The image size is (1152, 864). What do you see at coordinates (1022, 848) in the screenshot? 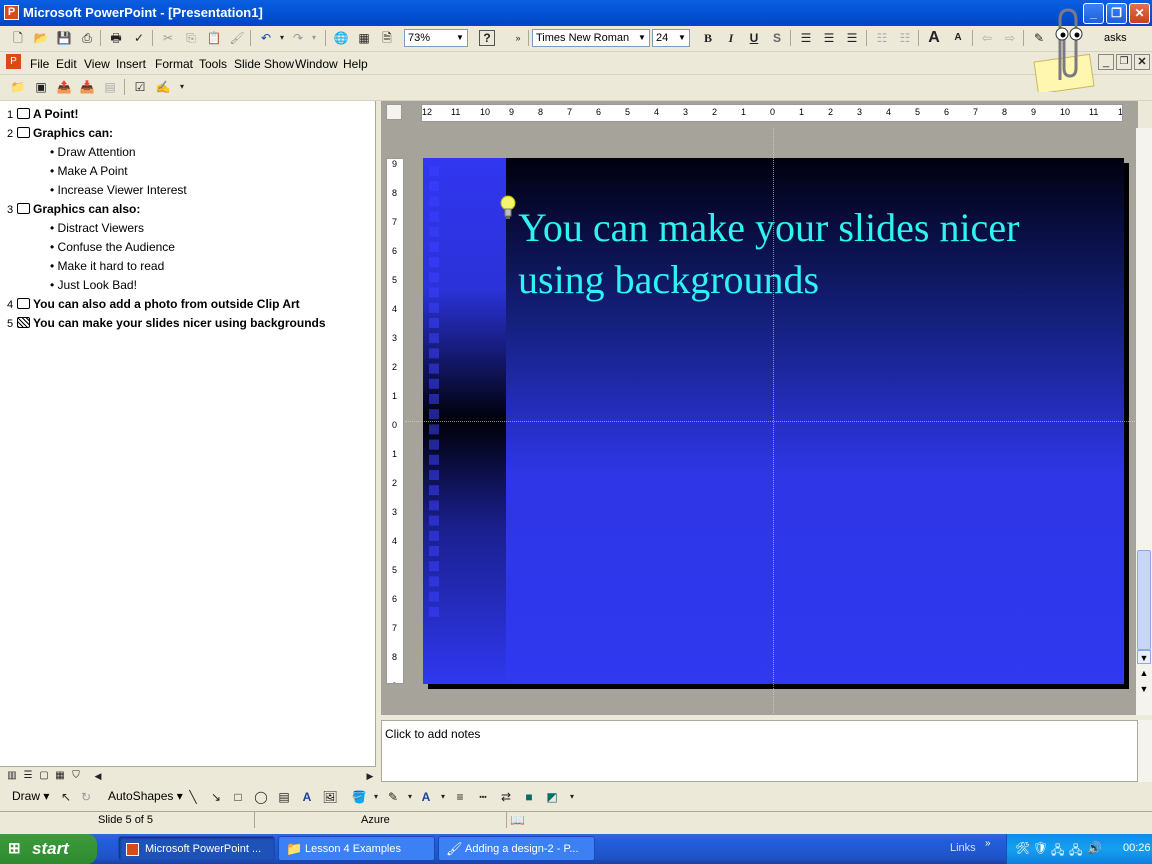
I see `tray-tools-icon: 🛠` at bounding box center [1022, 848].